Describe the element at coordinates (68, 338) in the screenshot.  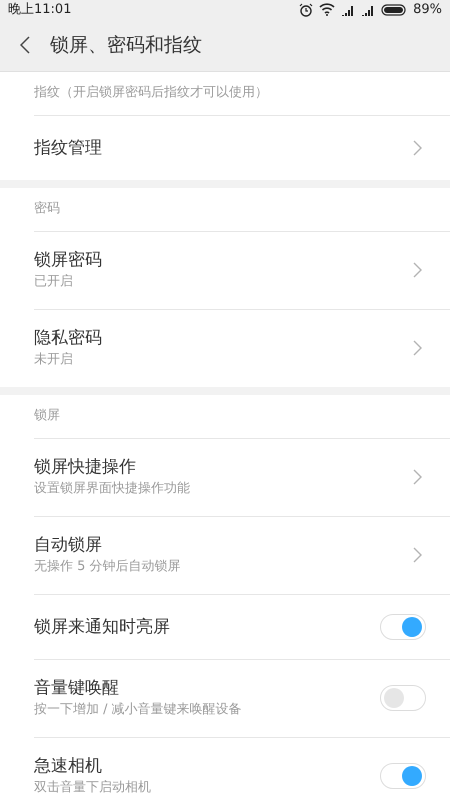
I see `row-title: 隐私密码` at that location.